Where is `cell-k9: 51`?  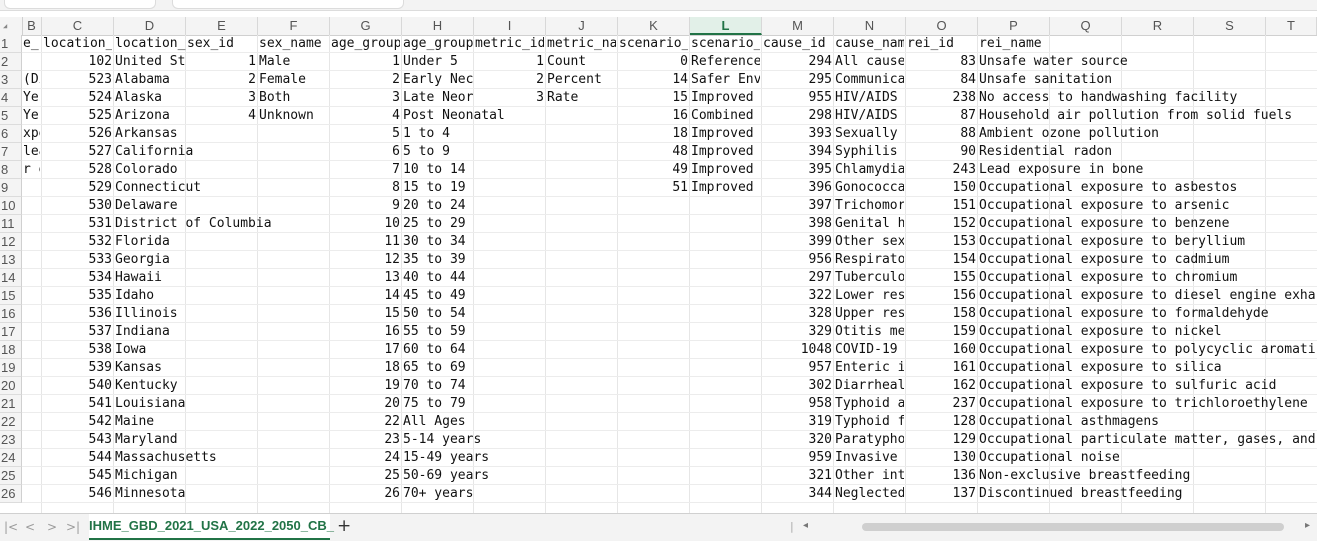
cell-k9: 51 is located at coordinates (653, 188).